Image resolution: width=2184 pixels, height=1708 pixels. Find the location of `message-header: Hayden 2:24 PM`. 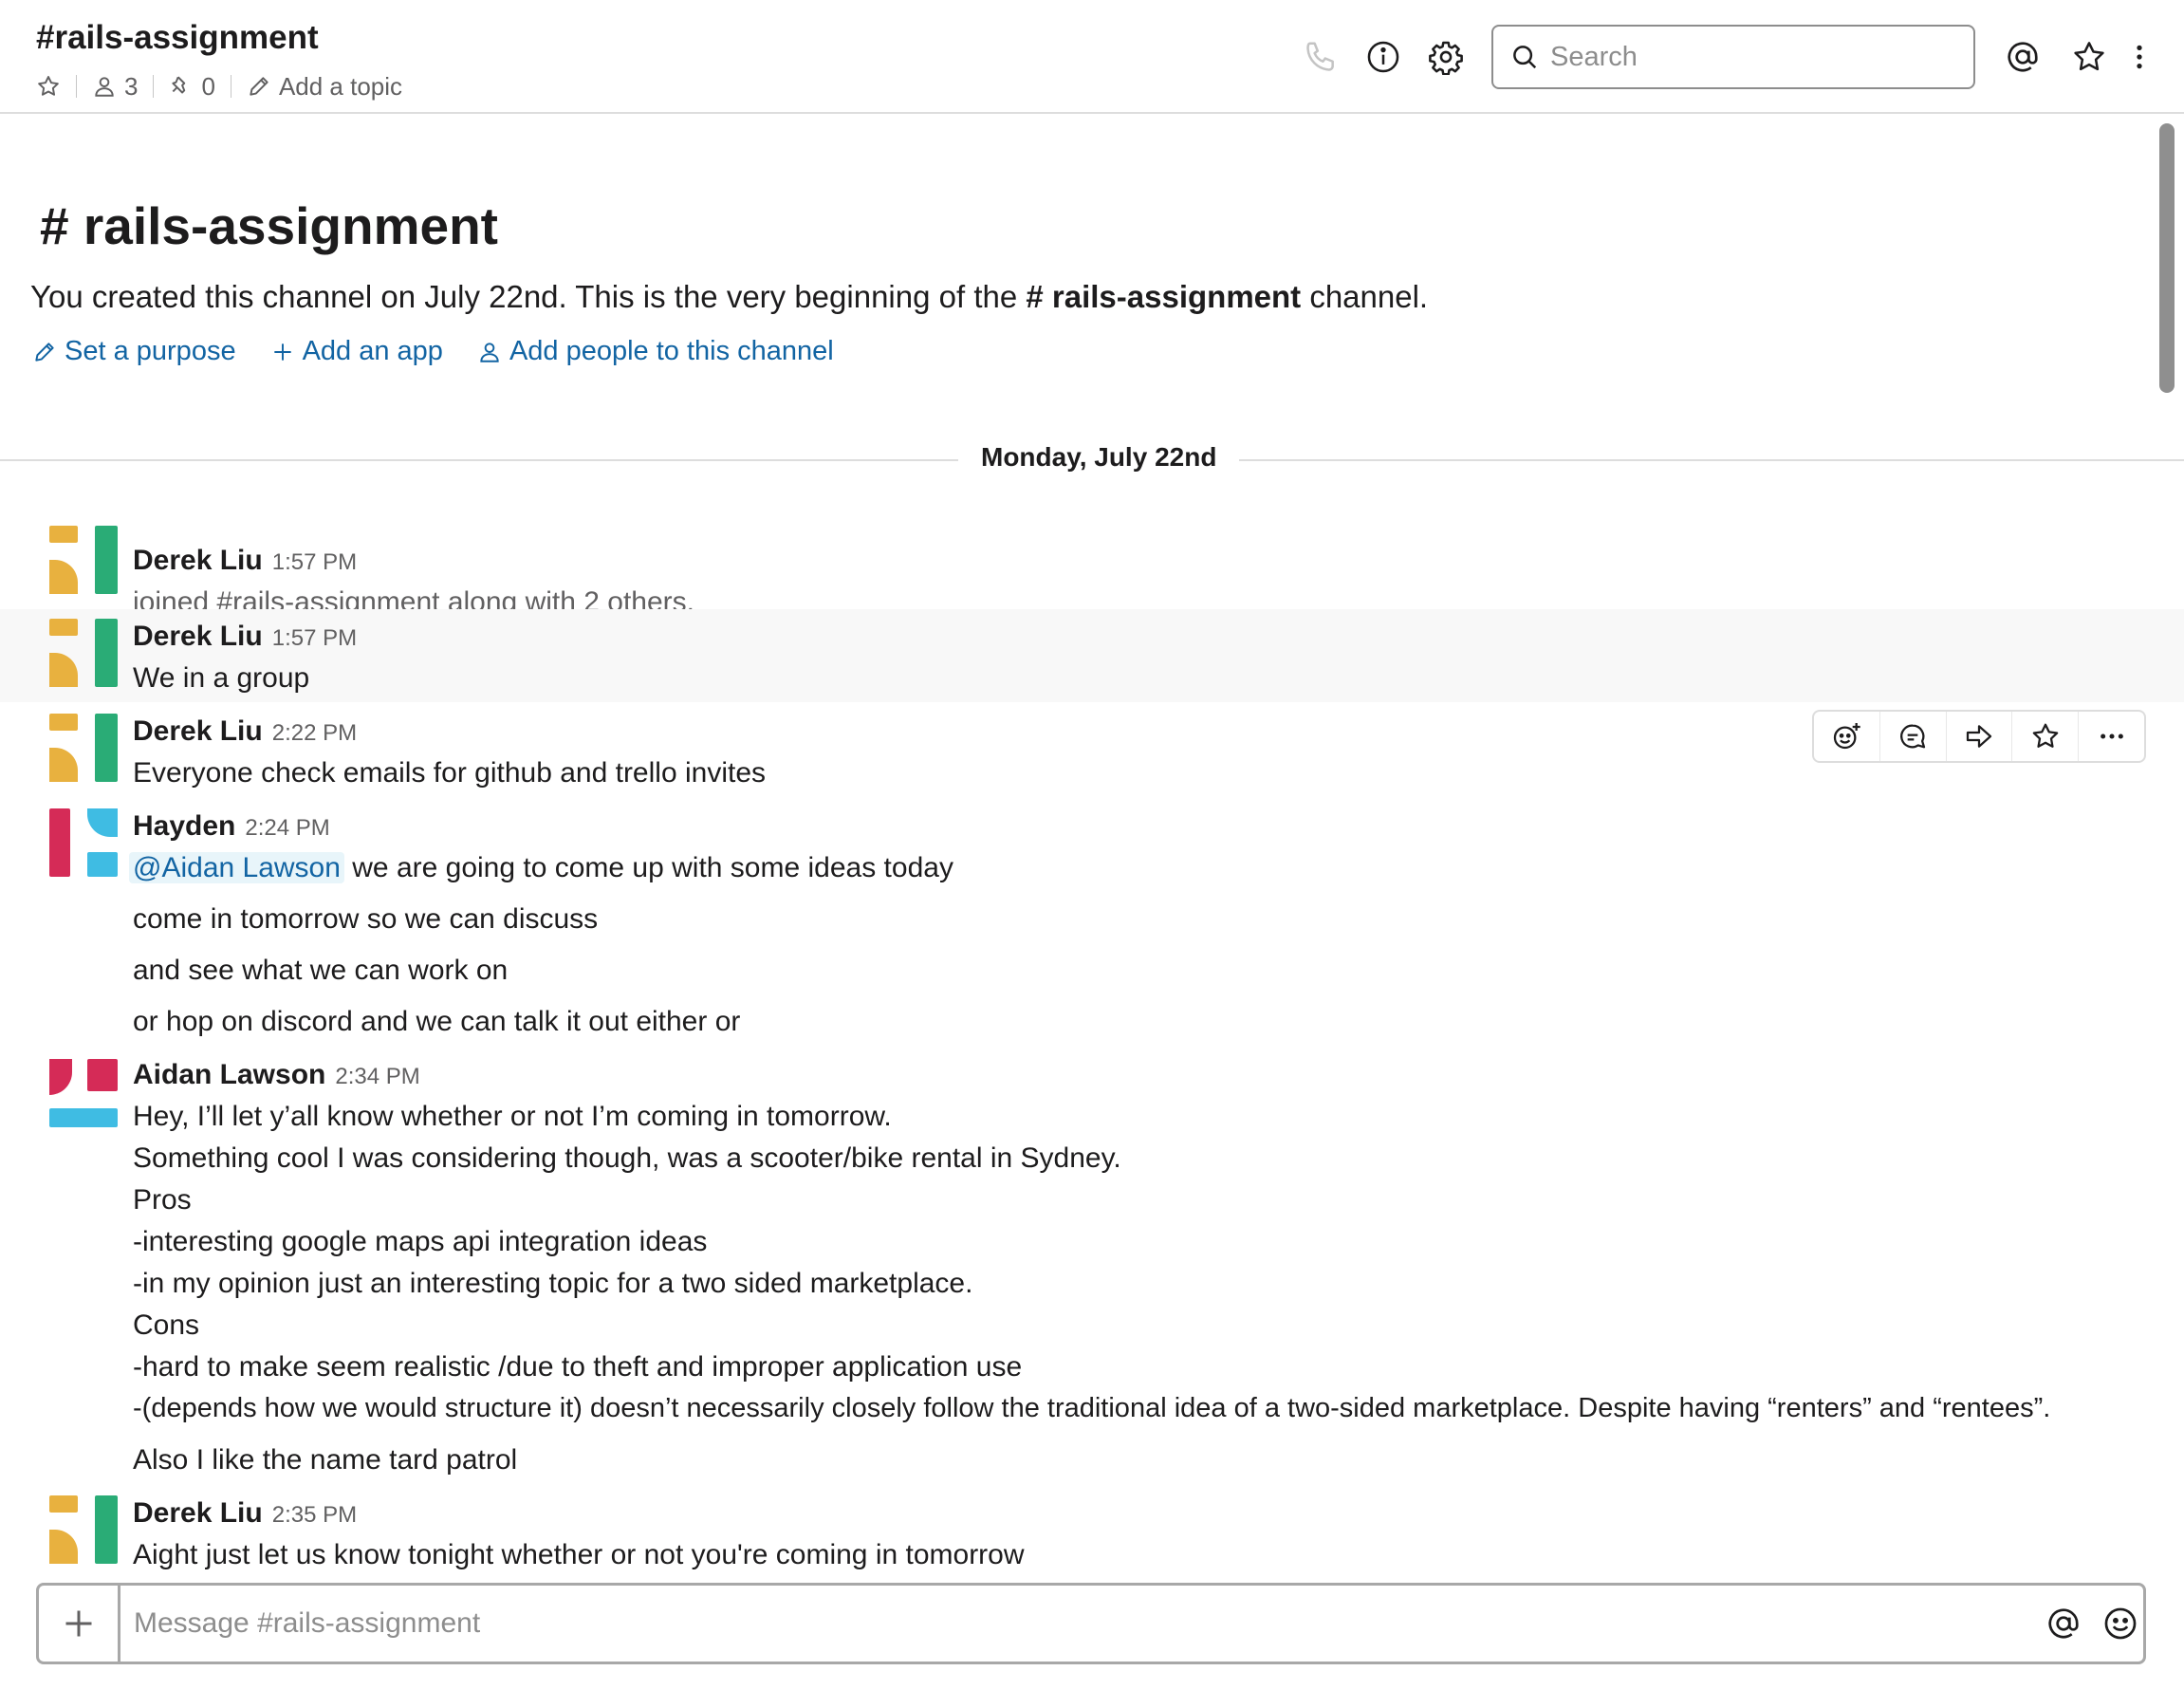

message-header: Hayden 2:24 PM is located at coordinates (231, 827).